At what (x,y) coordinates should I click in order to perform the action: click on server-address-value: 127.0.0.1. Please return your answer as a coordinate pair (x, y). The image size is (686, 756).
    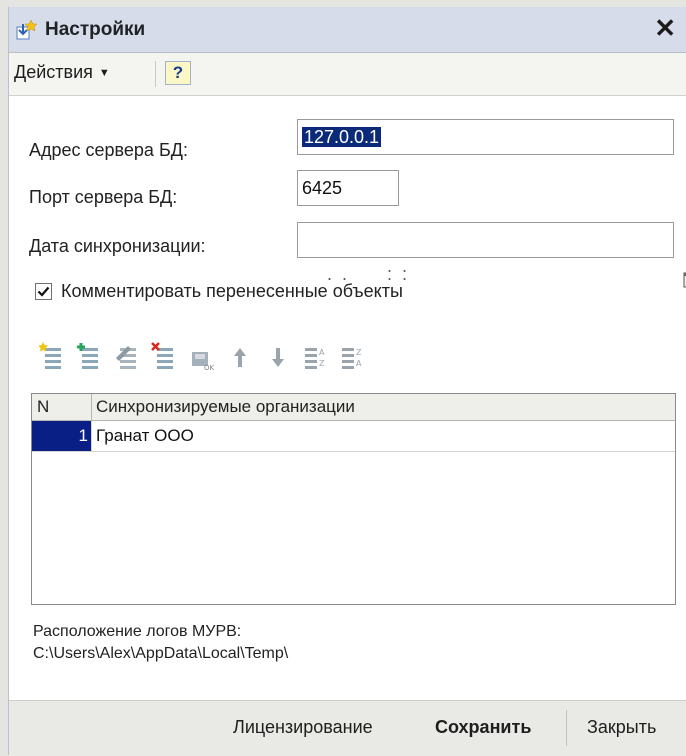
    Looking at the image, I should click on (342, 137).